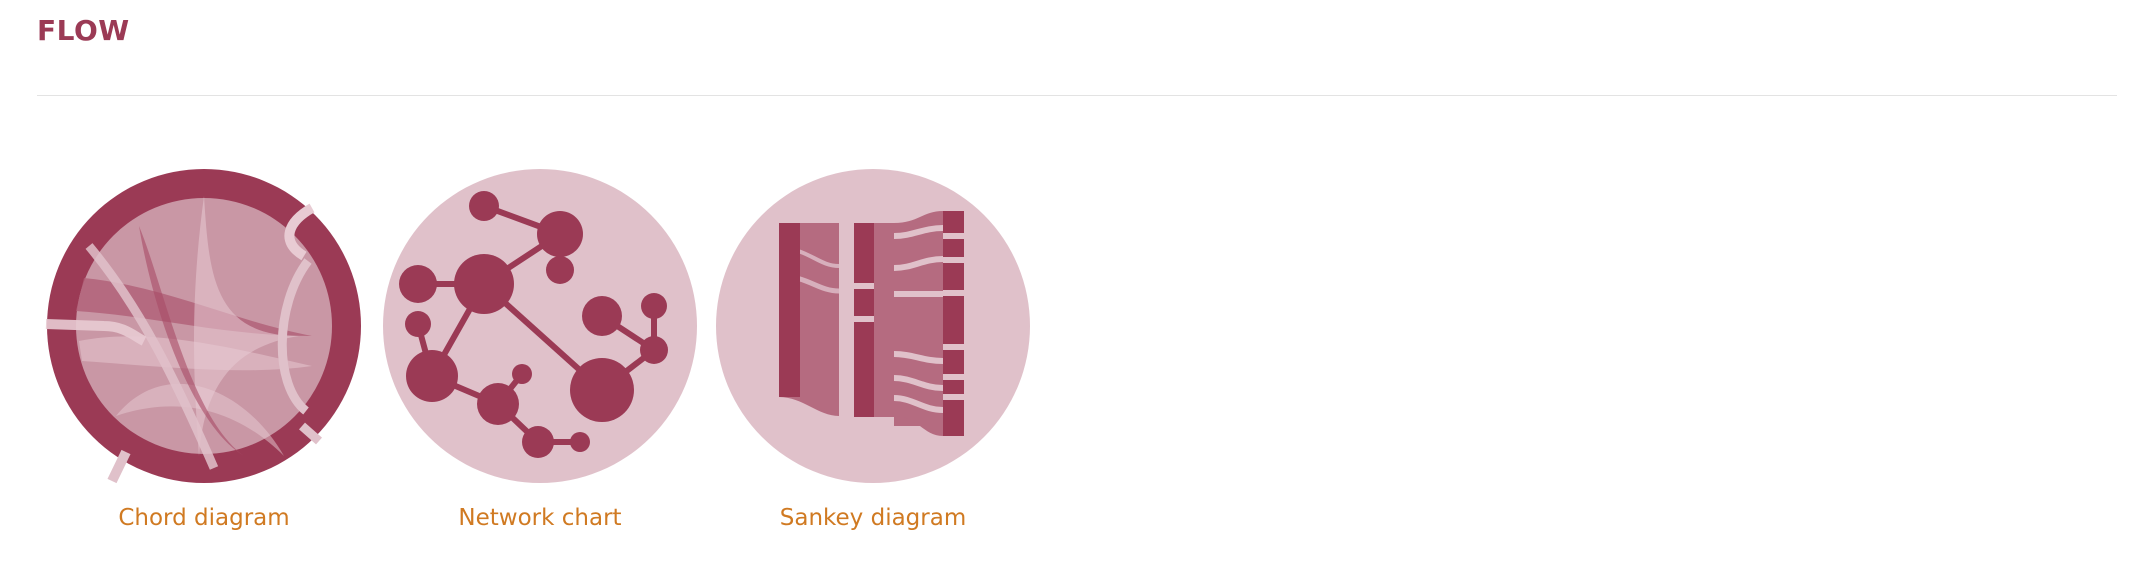 Image resolution: width=2140 pixels, height=580 pixels. Describe the element at coordinates (83, 30) in the screenshot. I see `section-title: FLOW` at that location.